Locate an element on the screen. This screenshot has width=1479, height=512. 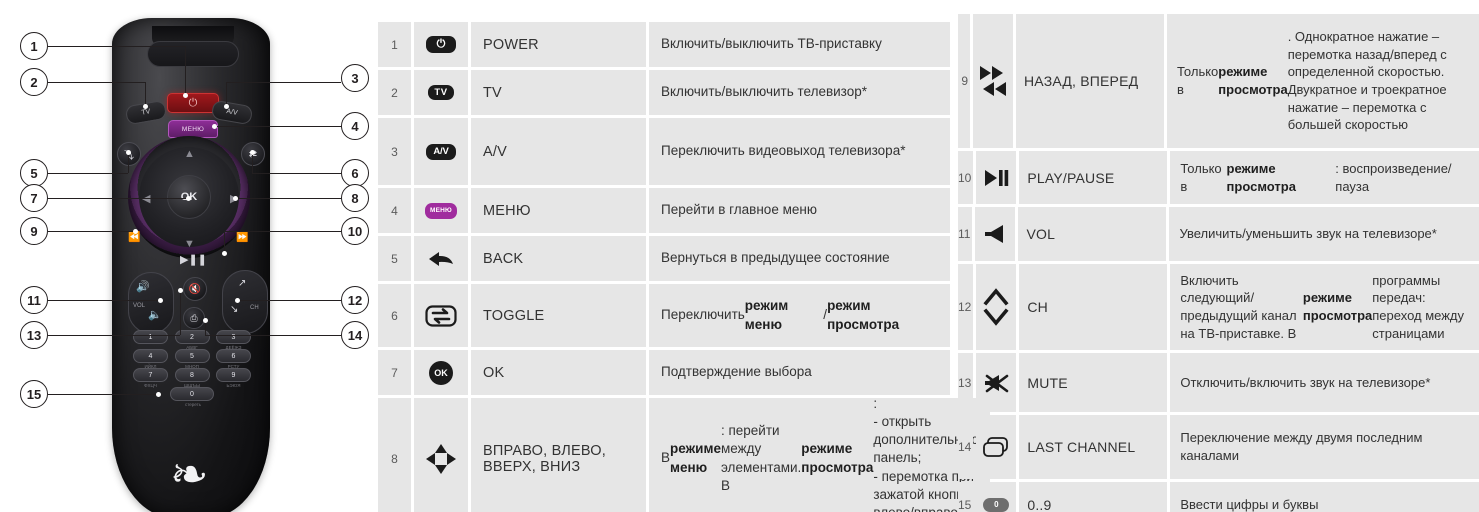
keypad-sublabel: ФХЦЧ is located at coordinates (150, 385).